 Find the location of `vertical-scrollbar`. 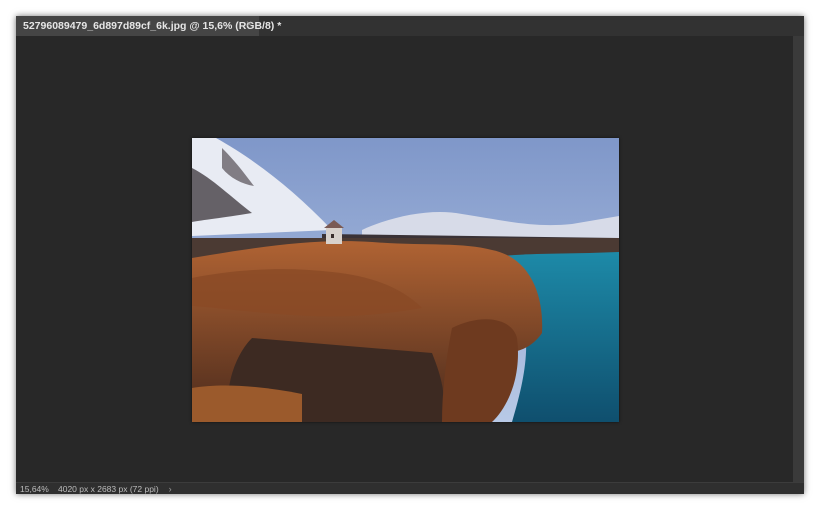

vertical-scrollbar is located at coordinates (798, 259).